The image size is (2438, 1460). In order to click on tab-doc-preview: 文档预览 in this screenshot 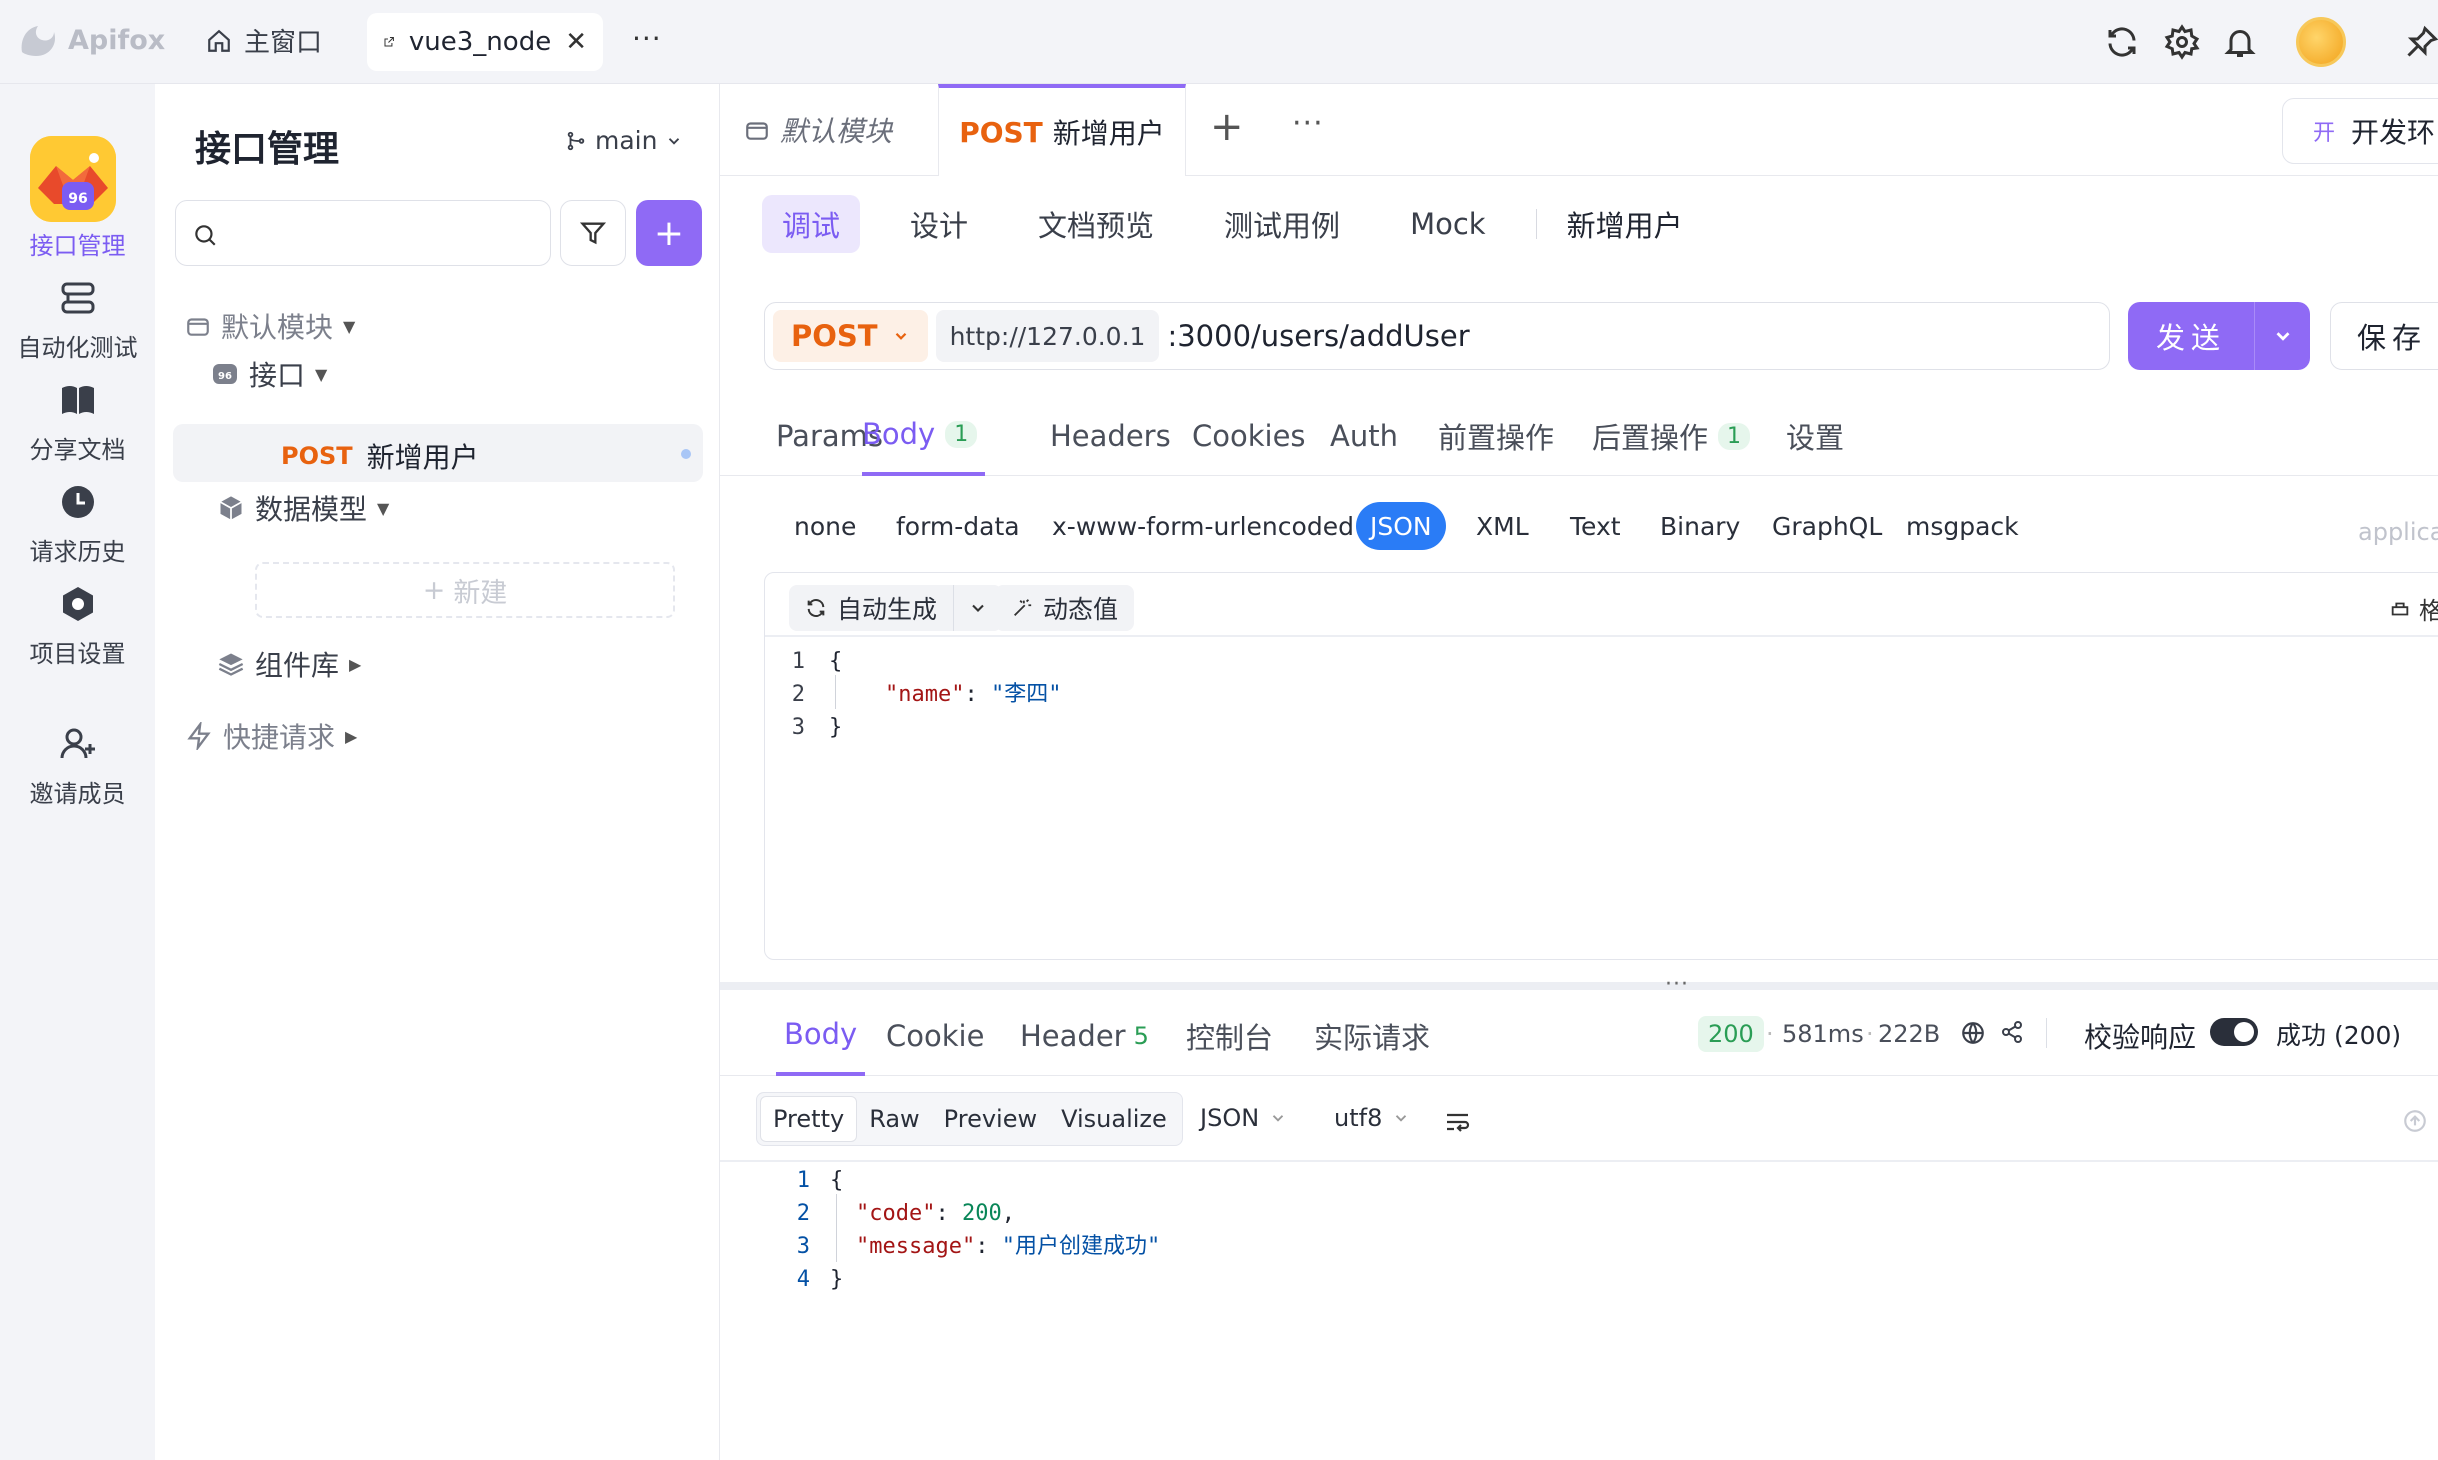, I will do `click(1096, 224)`.